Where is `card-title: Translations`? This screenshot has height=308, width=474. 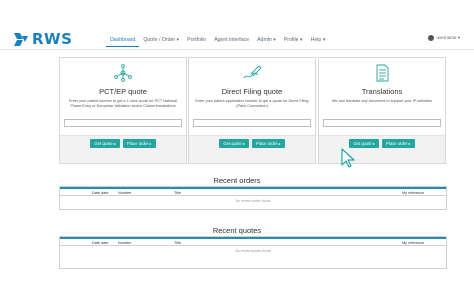
card-title: Translations is located at coordinates (382, 91).